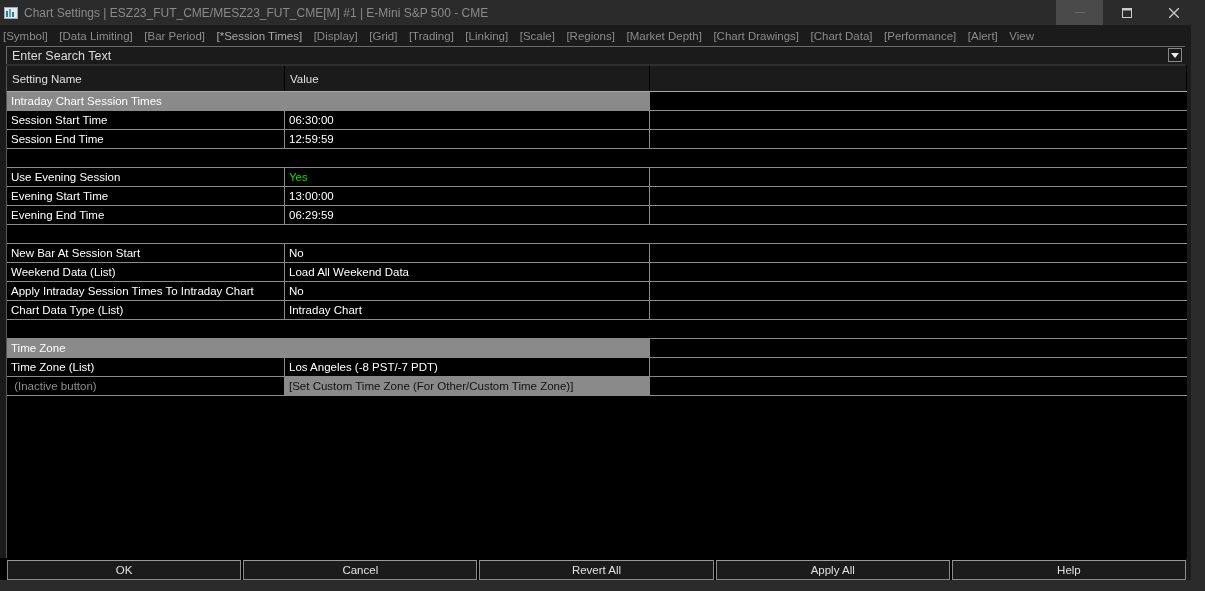  Describe the element at coordinates (595, 55) in the screenshot. I see `search-field: Enter Search Text` at that location.